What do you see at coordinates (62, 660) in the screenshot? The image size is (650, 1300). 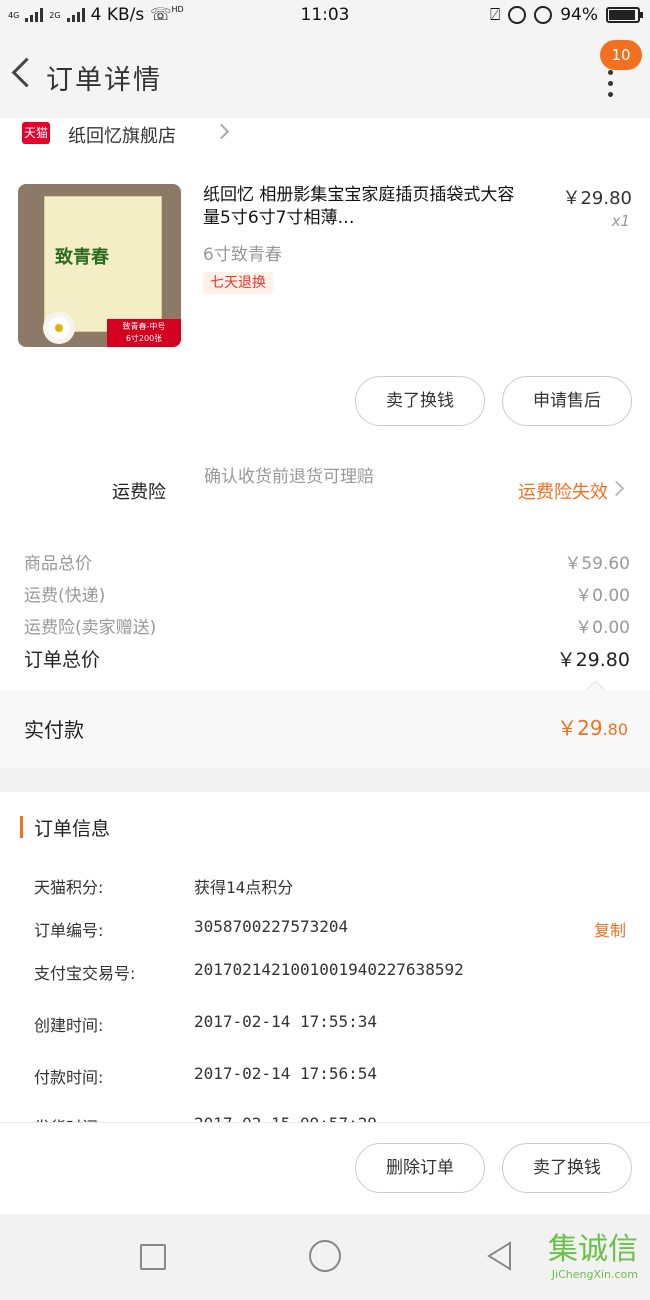 I see `cost-label: 订单总价` at bounding box center [62, 660].